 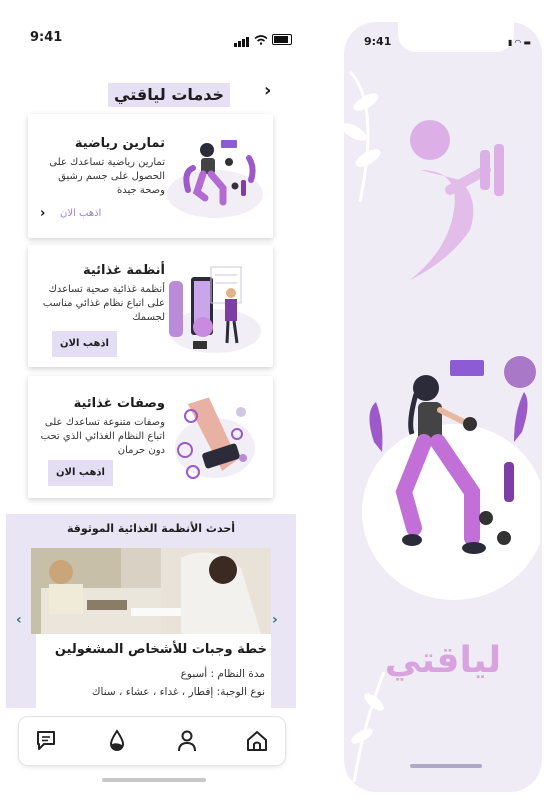 I want to click on plan-title: خطة وجبات للأشخاص المشغولين, so click(x=160, y=649).